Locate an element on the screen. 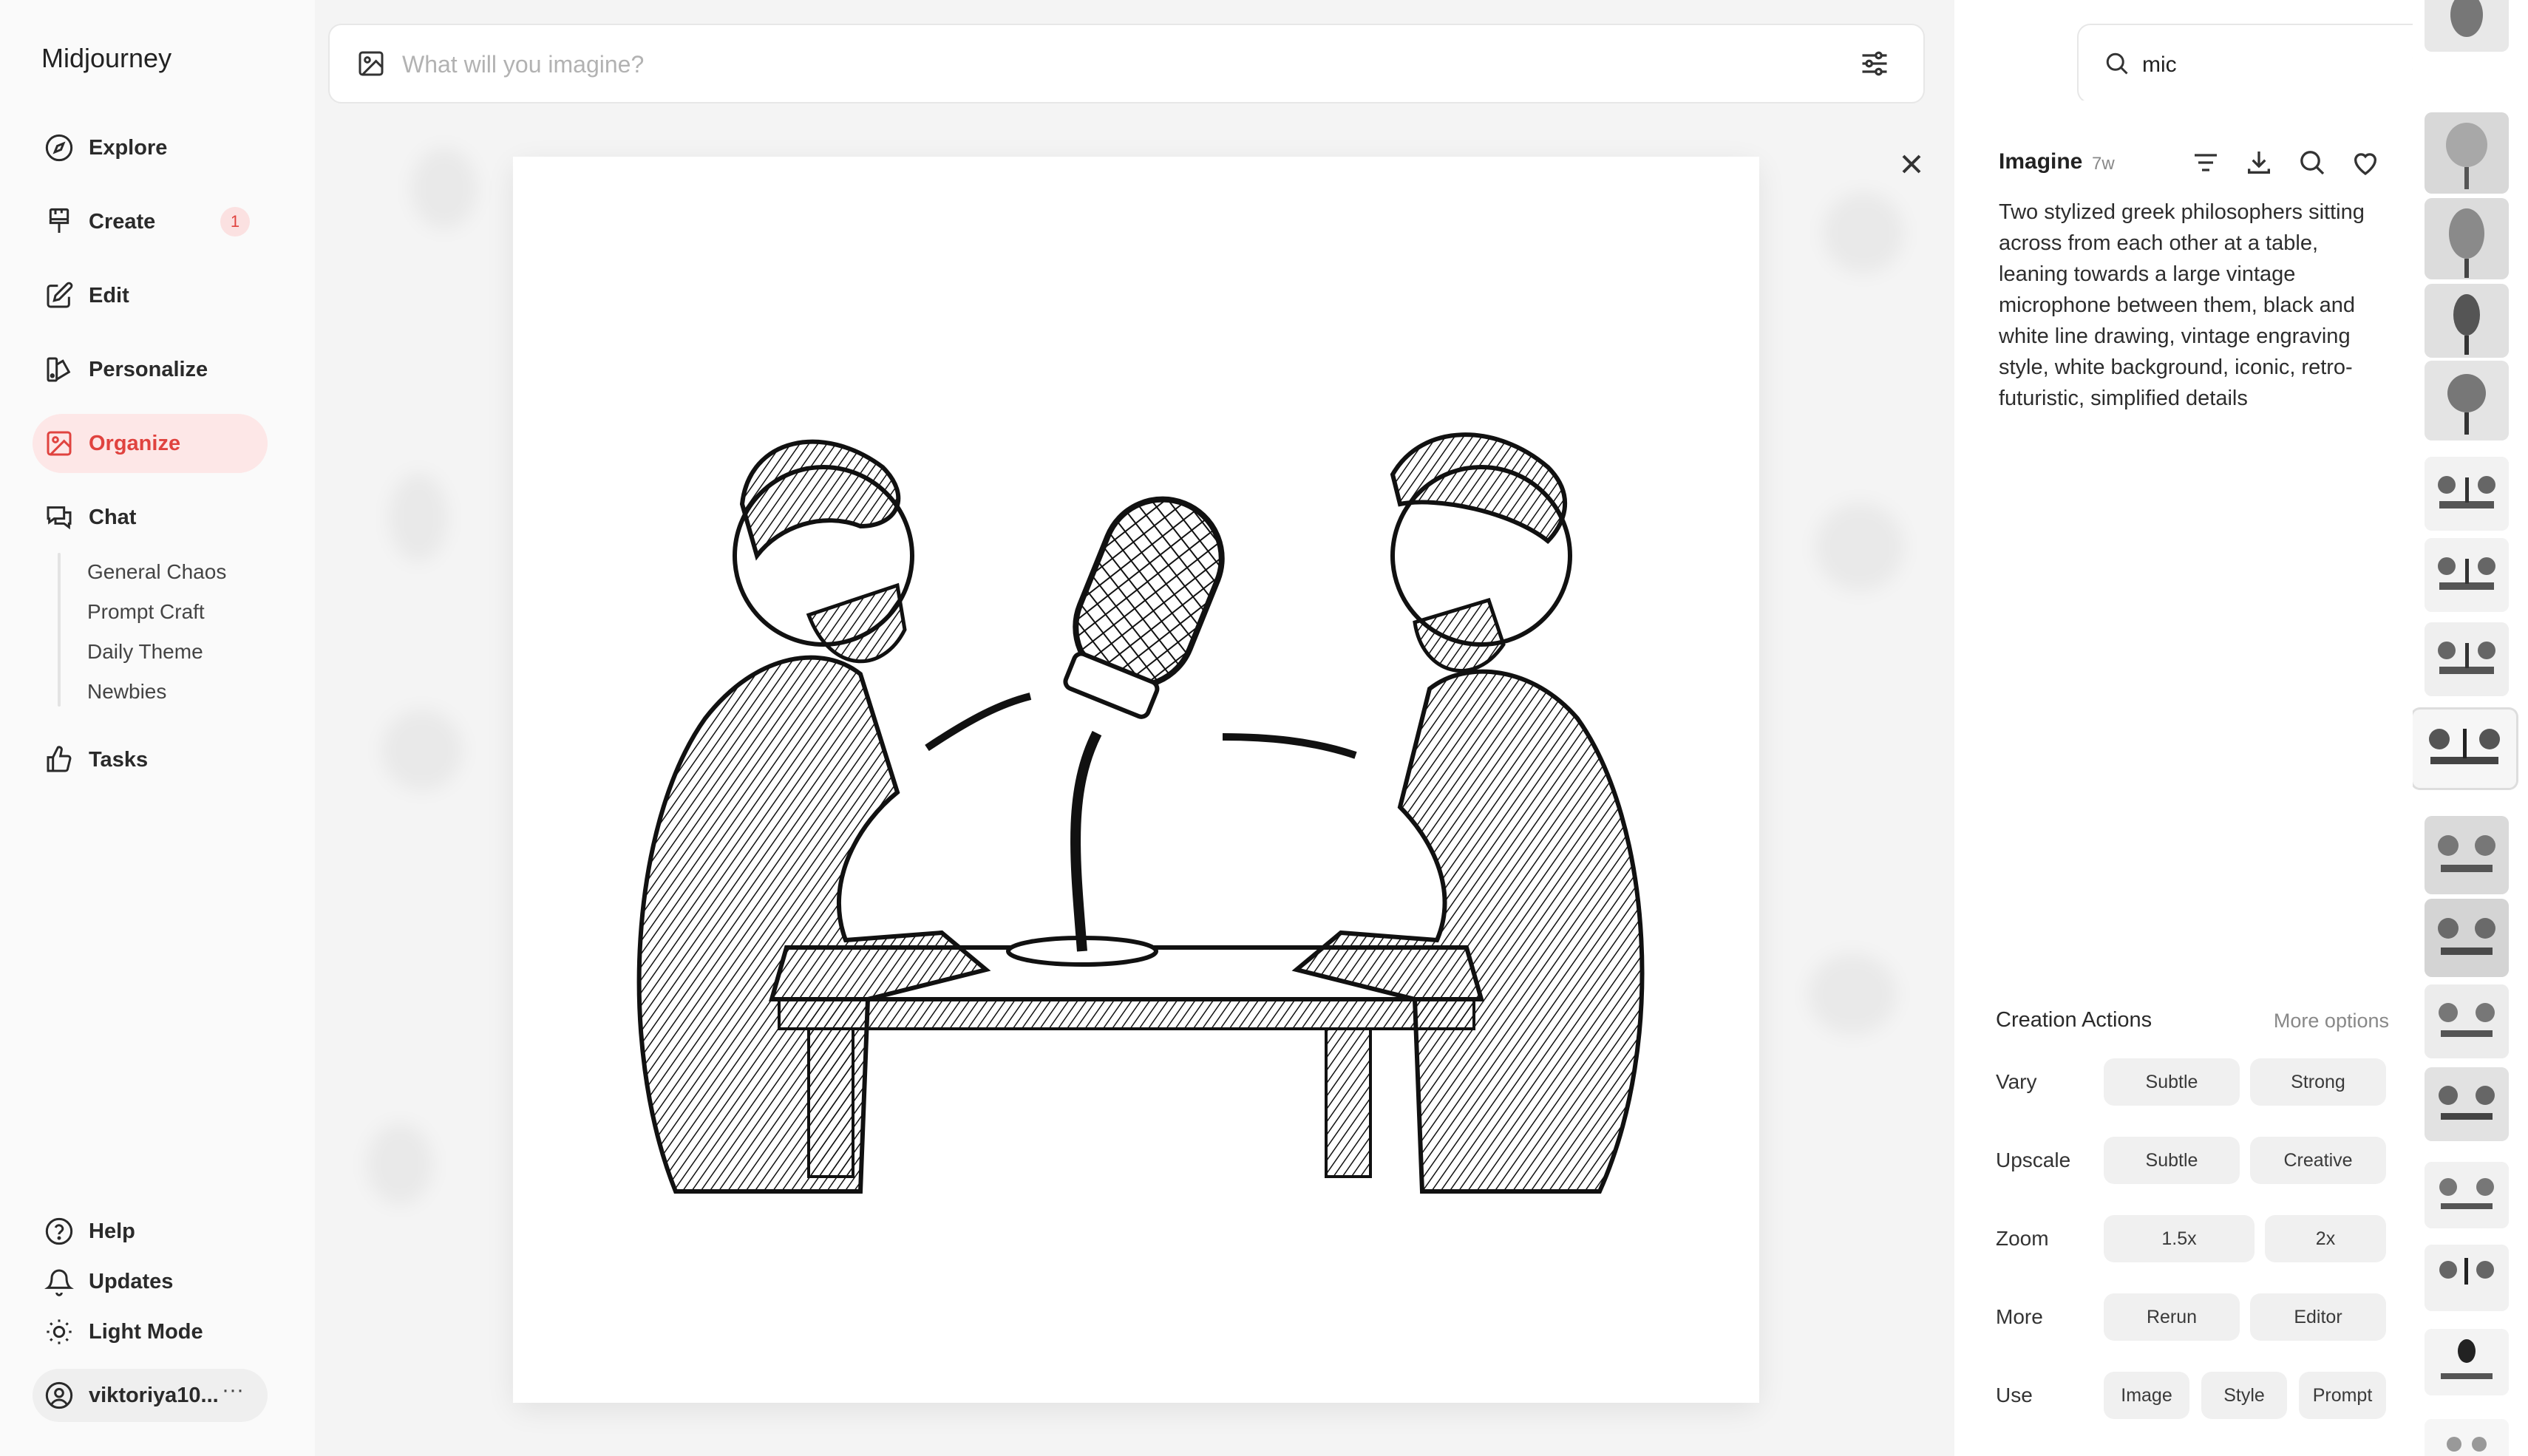  use-prompt-button: Prompt is located at coordinates (2342, 1395).